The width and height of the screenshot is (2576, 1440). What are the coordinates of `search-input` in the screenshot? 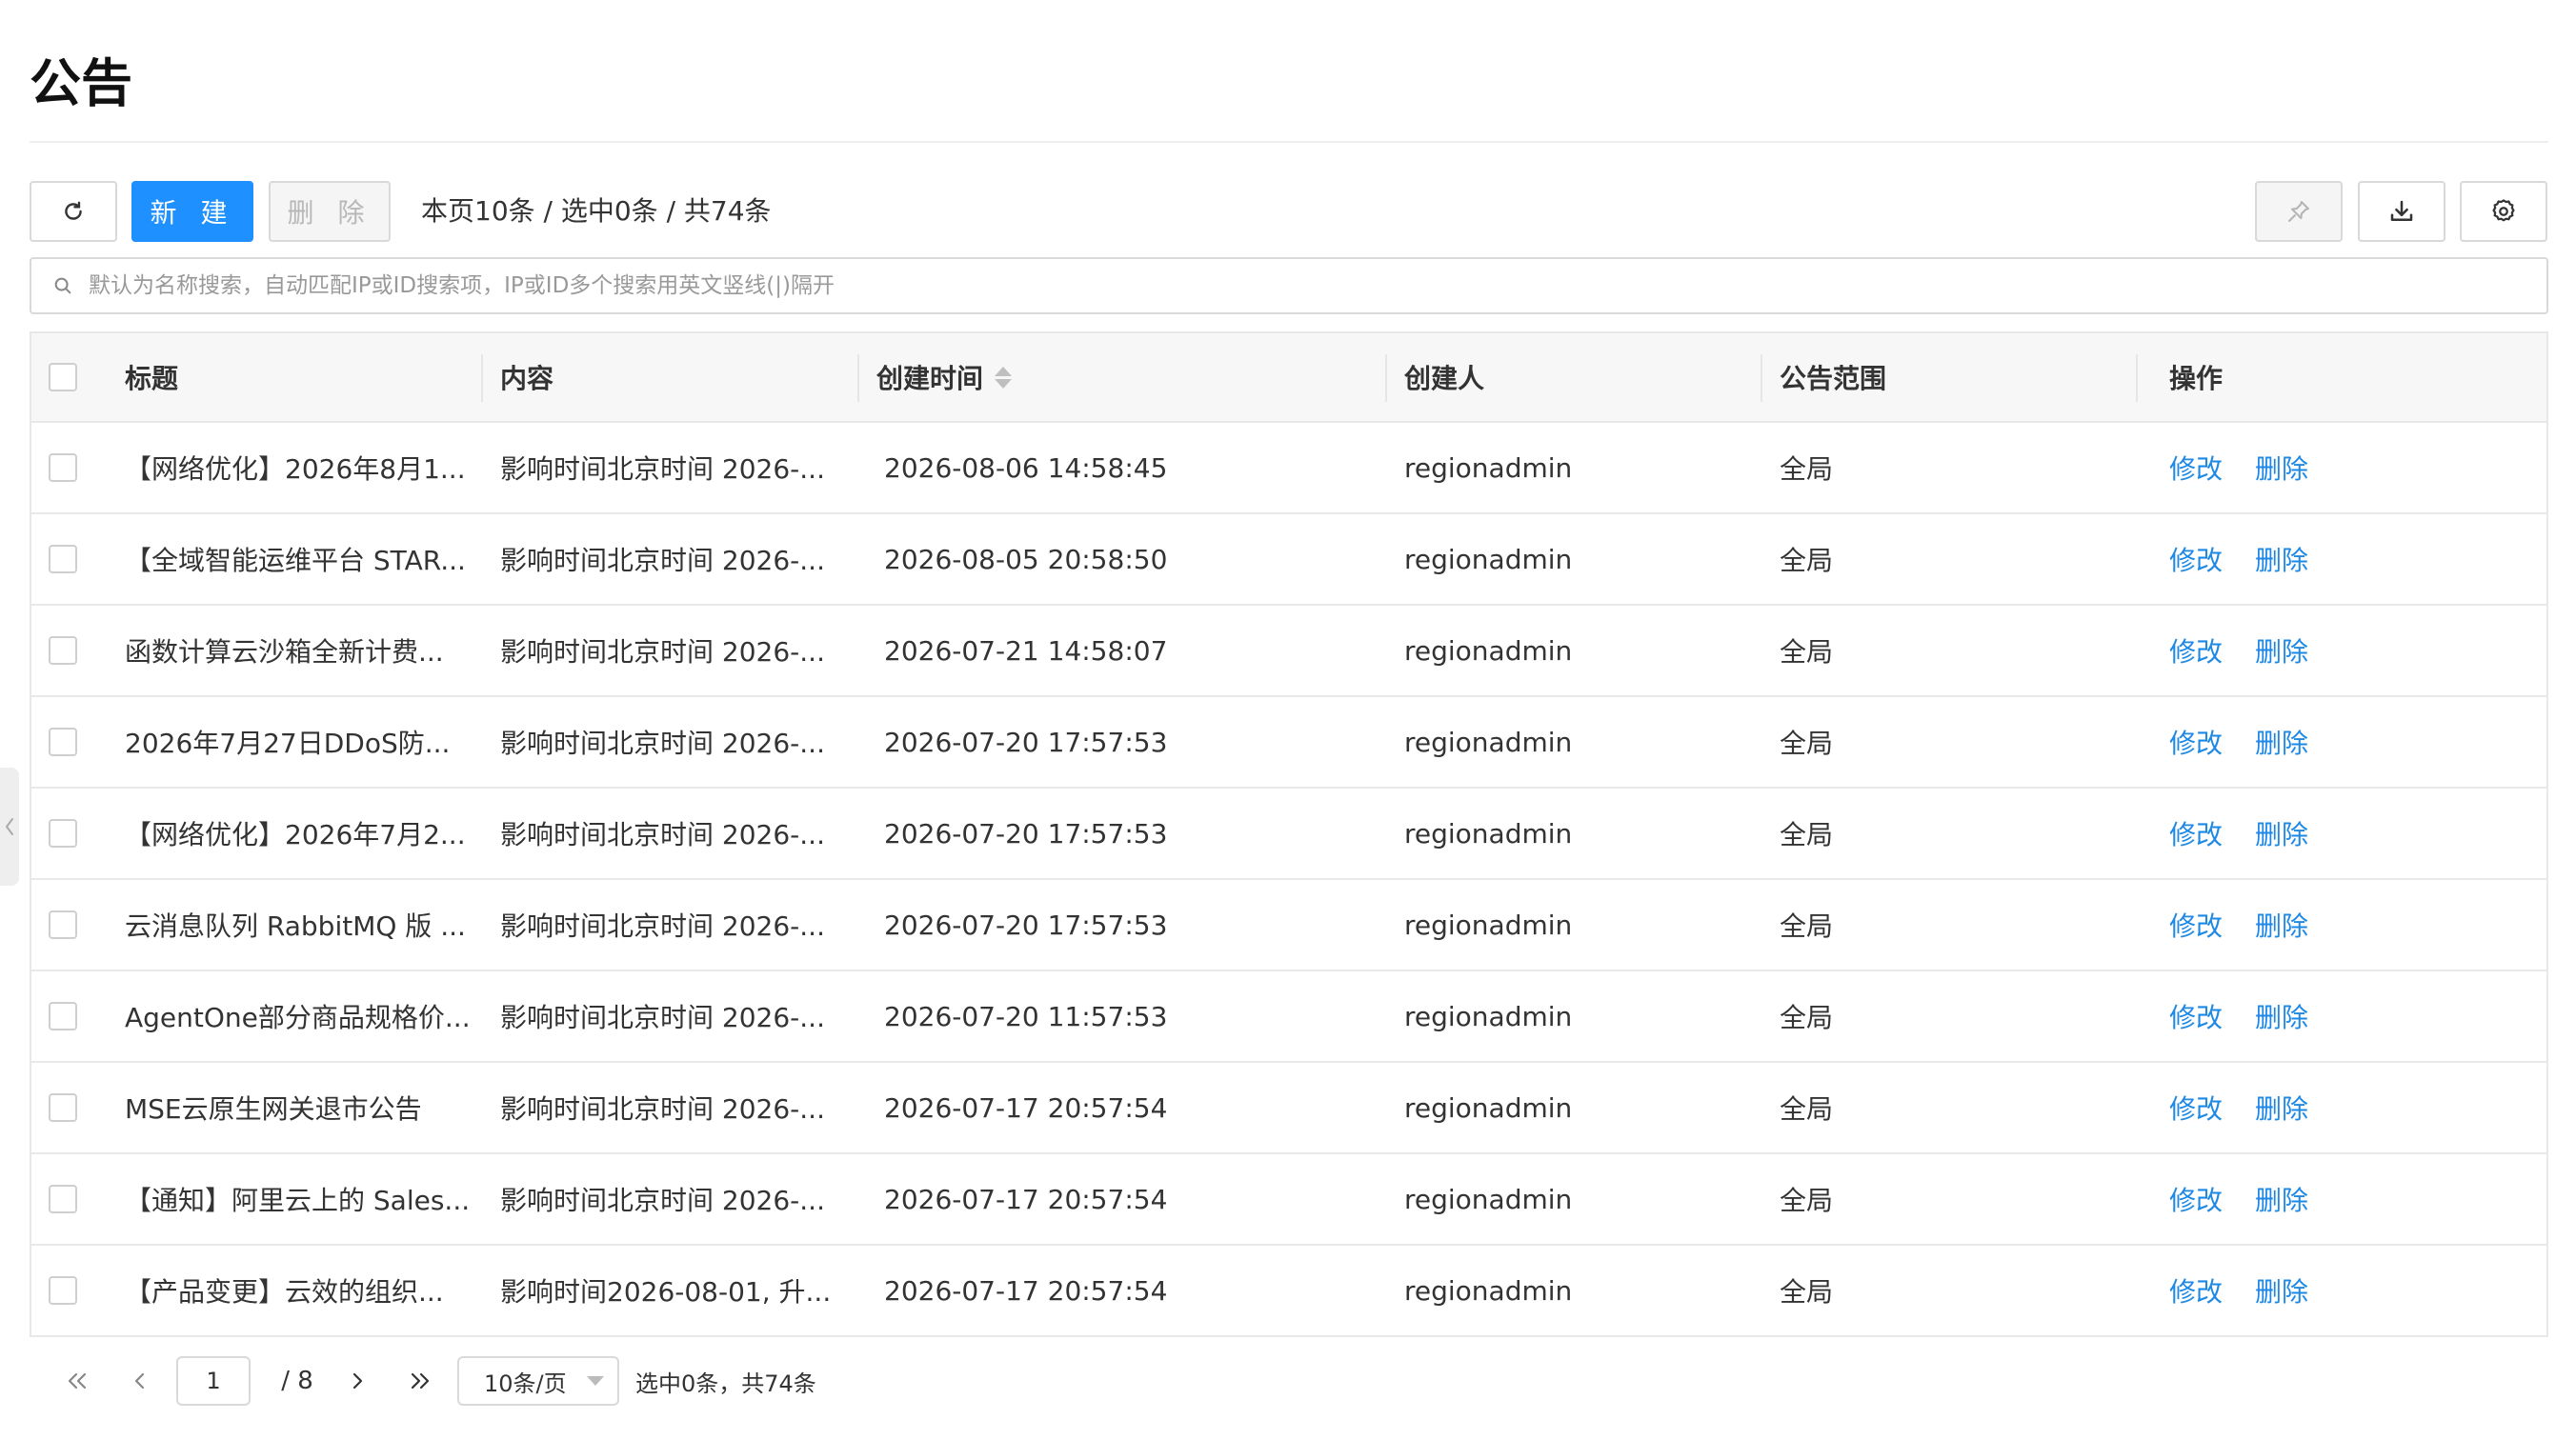 It's located at (1317, 285).